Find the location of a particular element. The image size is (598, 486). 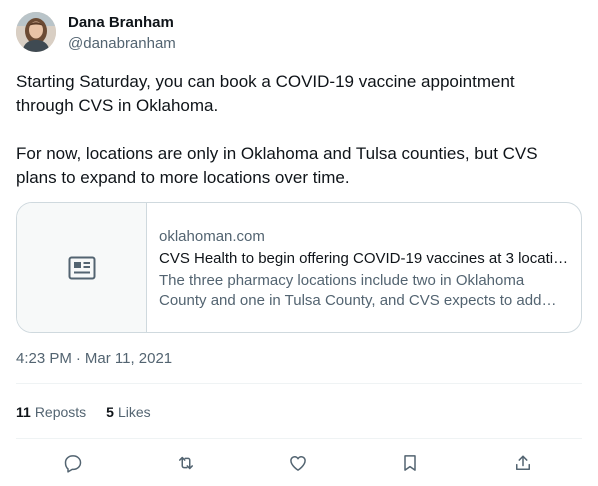

share-button is located at coordinates (523, 463).